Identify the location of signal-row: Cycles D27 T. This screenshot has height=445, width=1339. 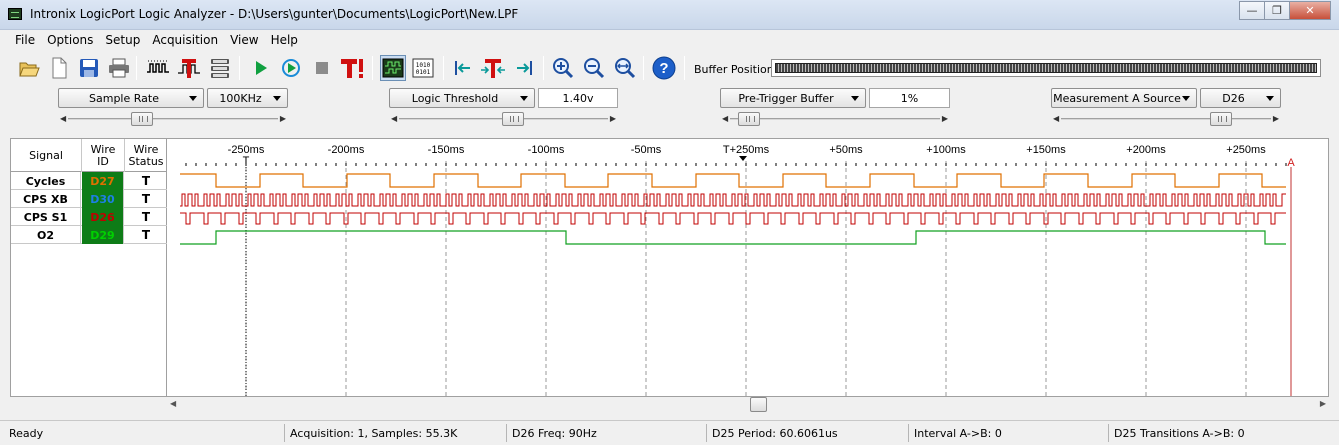
(89, 181).